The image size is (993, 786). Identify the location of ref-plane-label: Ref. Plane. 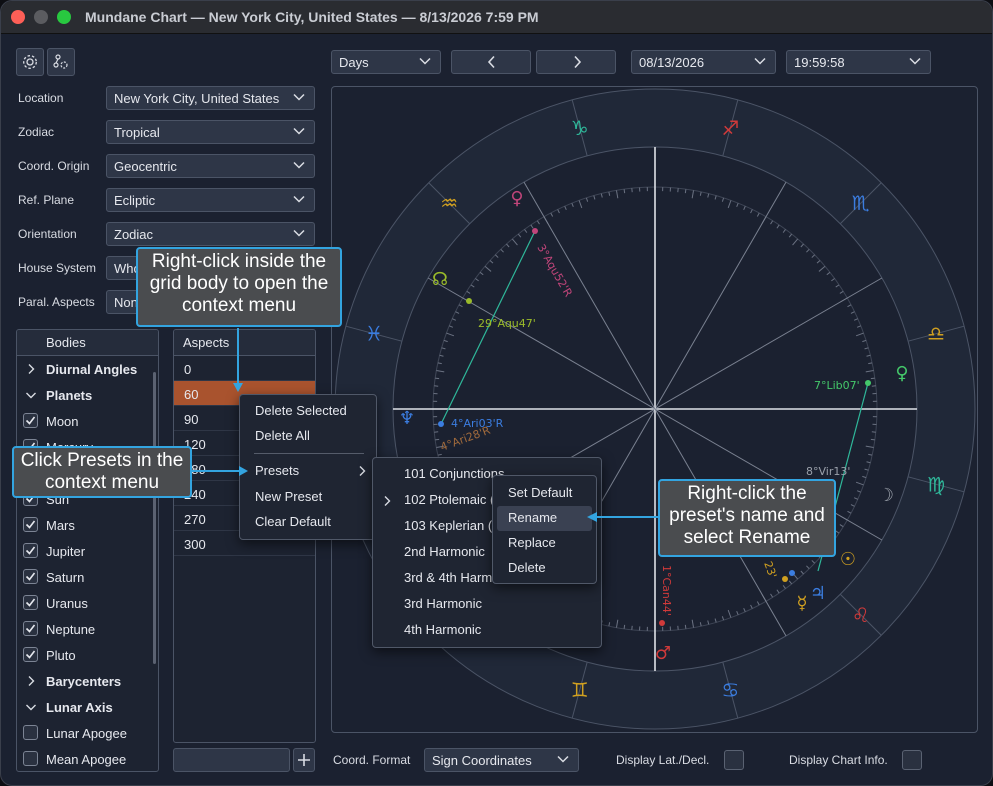
(46, 200).